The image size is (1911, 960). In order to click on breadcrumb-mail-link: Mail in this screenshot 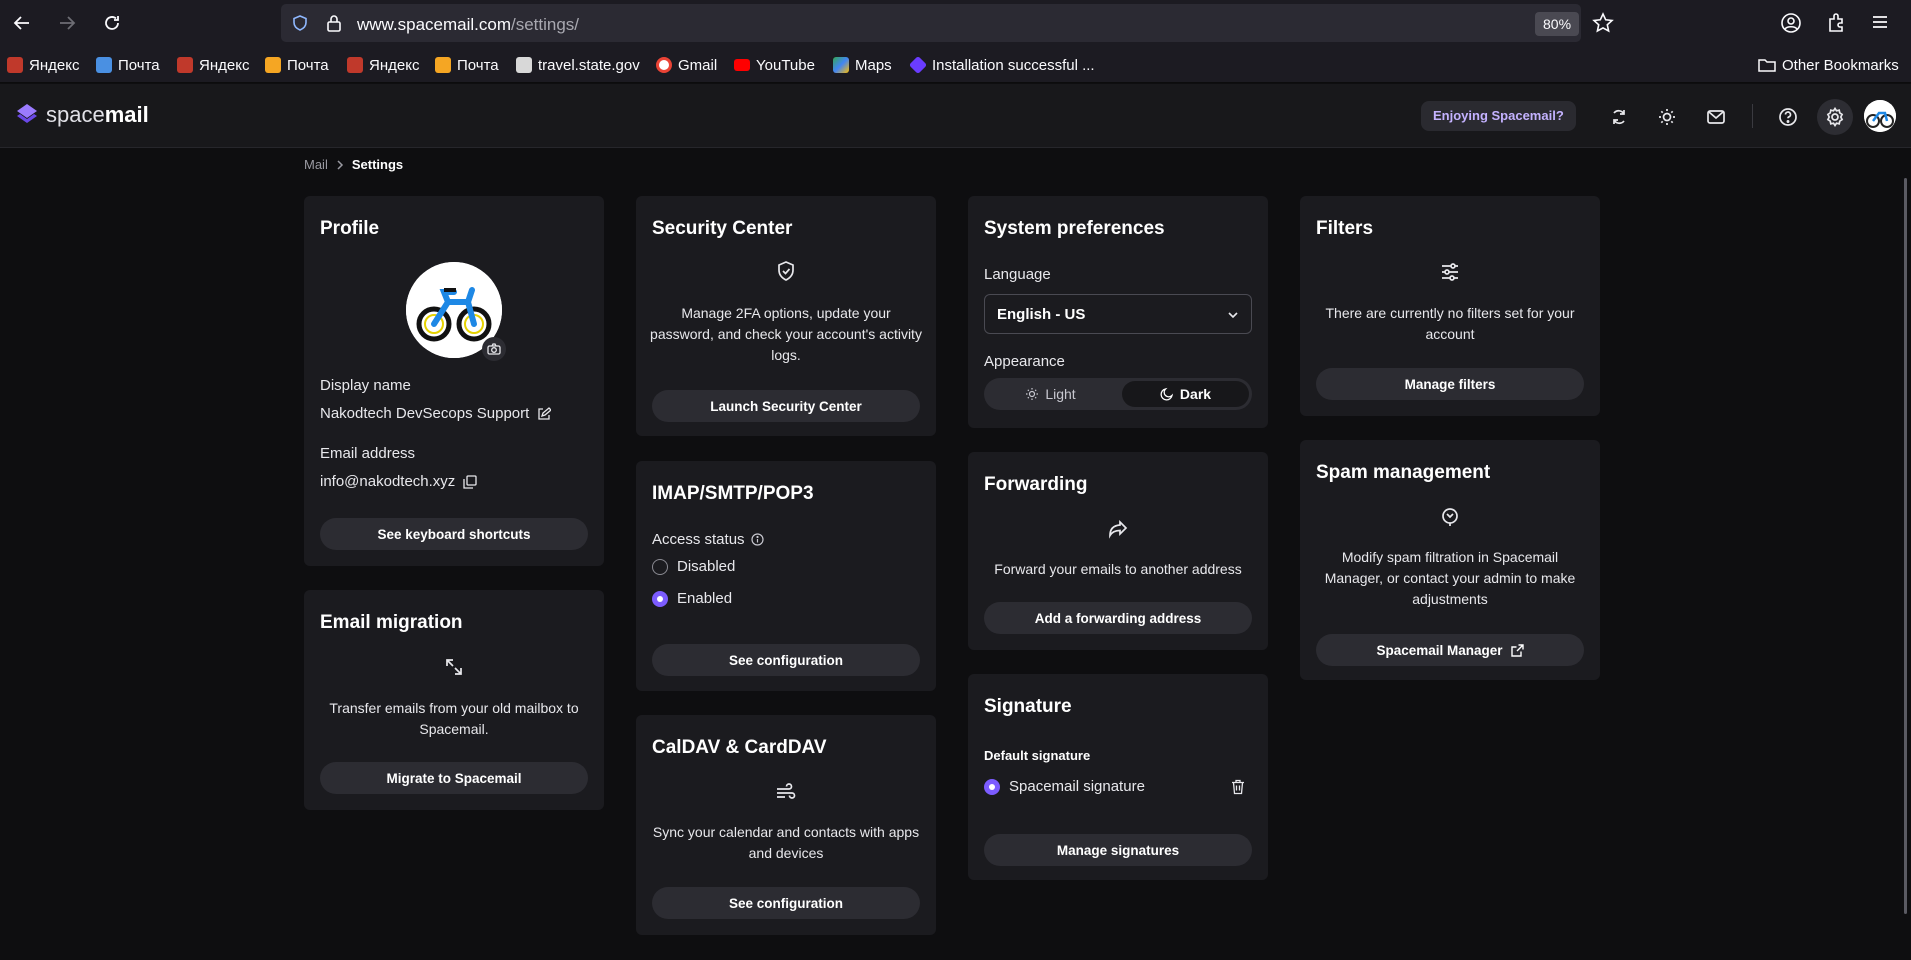, I will do `click(316, 164)`.